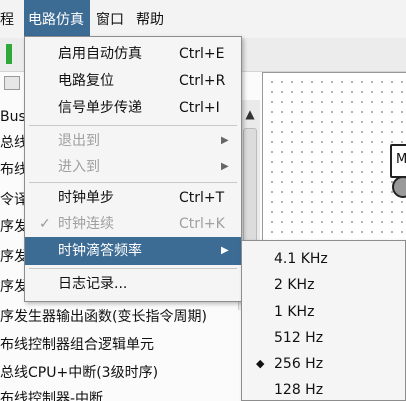 The height and width of the screenshot is (401, 406). Describe the element at coordinates (86, 224) in the screenshot. I see `menu-item-label: 时钟连续` at that location.